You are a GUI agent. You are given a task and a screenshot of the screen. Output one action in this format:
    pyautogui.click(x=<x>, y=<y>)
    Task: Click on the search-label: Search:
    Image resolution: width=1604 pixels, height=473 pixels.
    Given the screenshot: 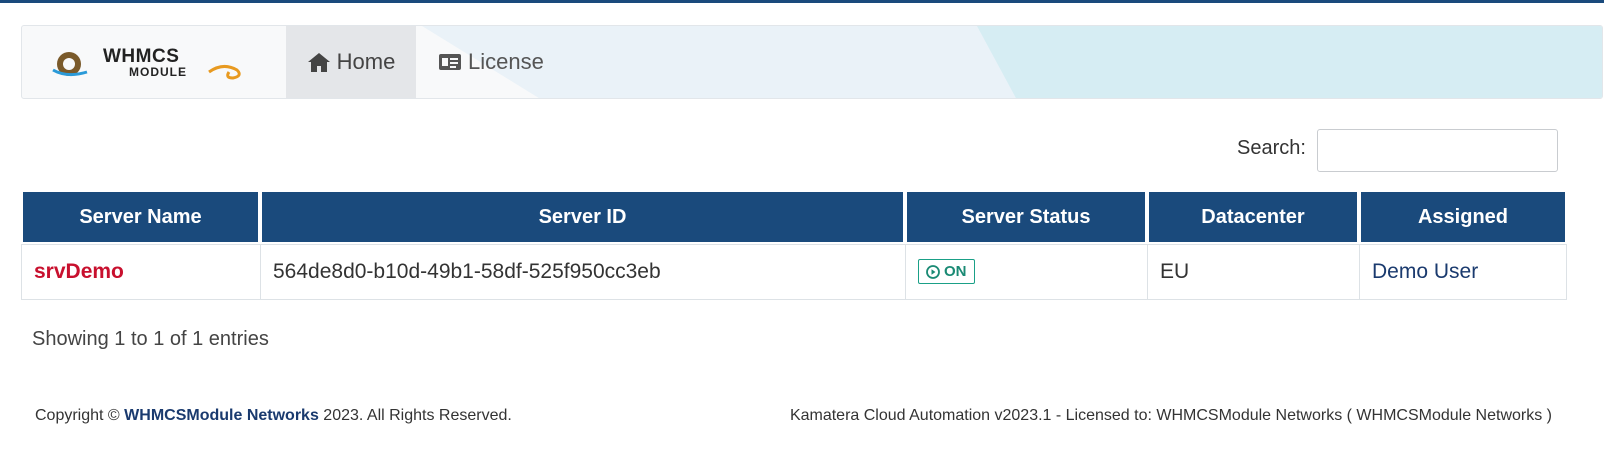 What is the action you would take?
    pyautogui.click(x=1271, y=148)
    